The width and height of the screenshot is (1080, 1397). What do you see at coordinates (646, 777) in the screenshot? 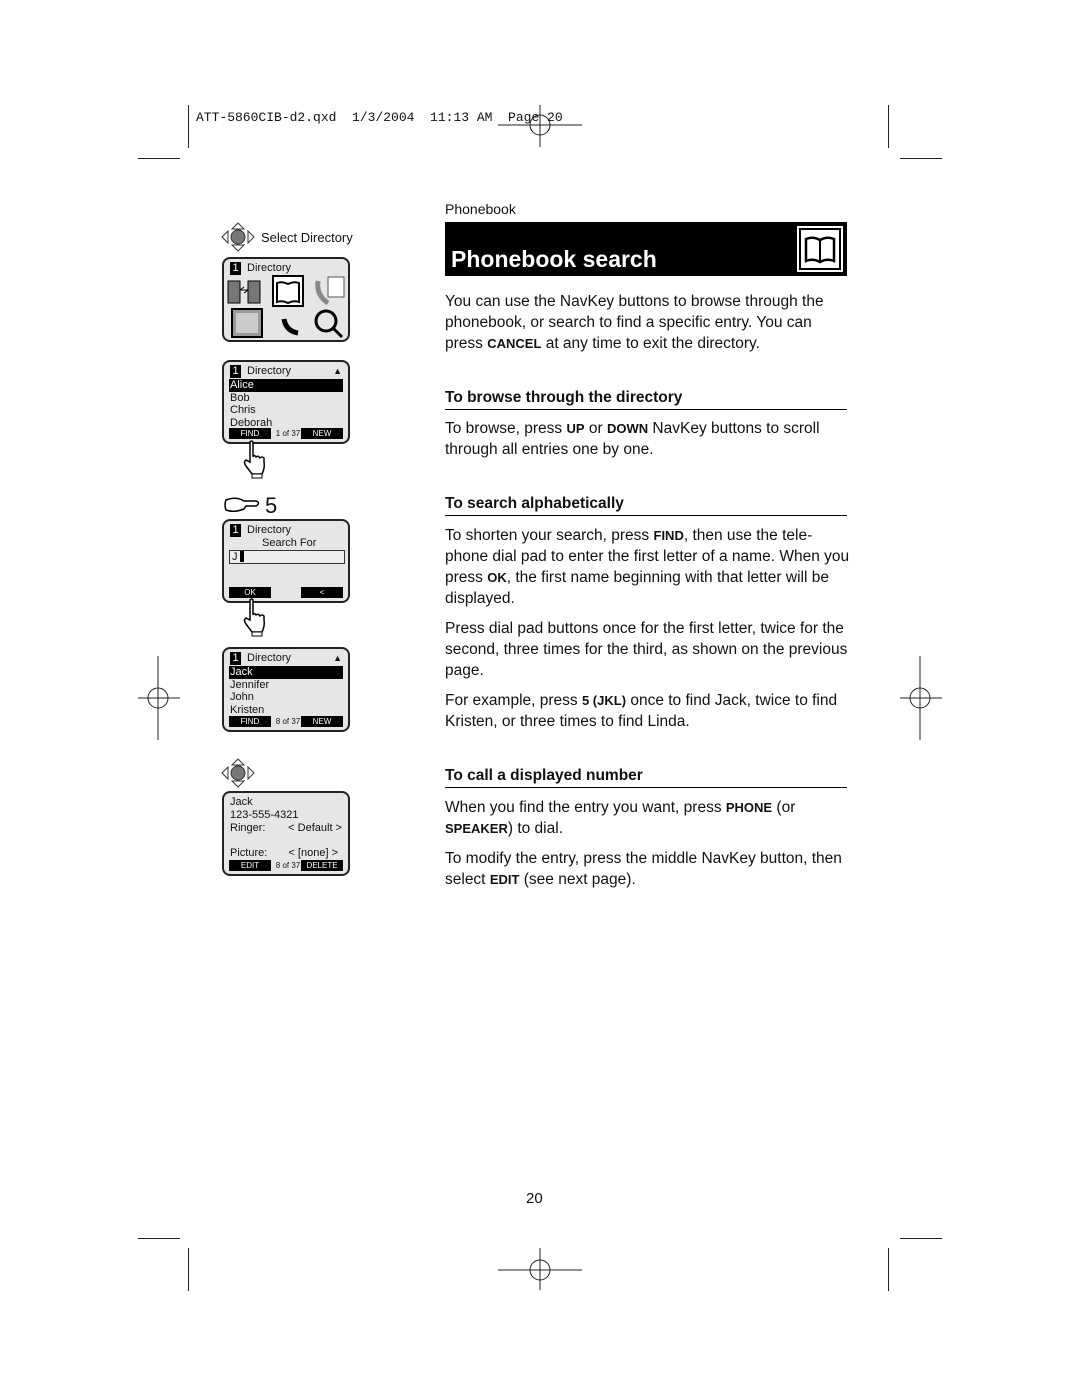
I see `call-heading: To call a displayed number` at bounding box center [646, 777].